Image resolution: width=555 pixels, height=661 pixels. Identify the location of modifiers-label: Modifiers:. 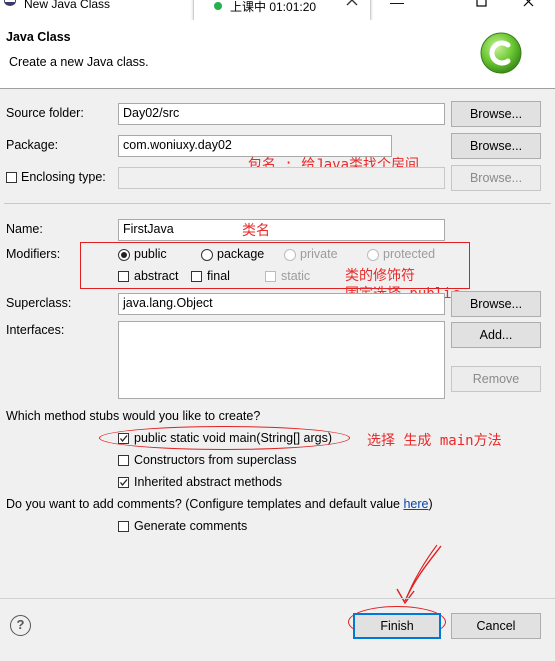
(33, 254).